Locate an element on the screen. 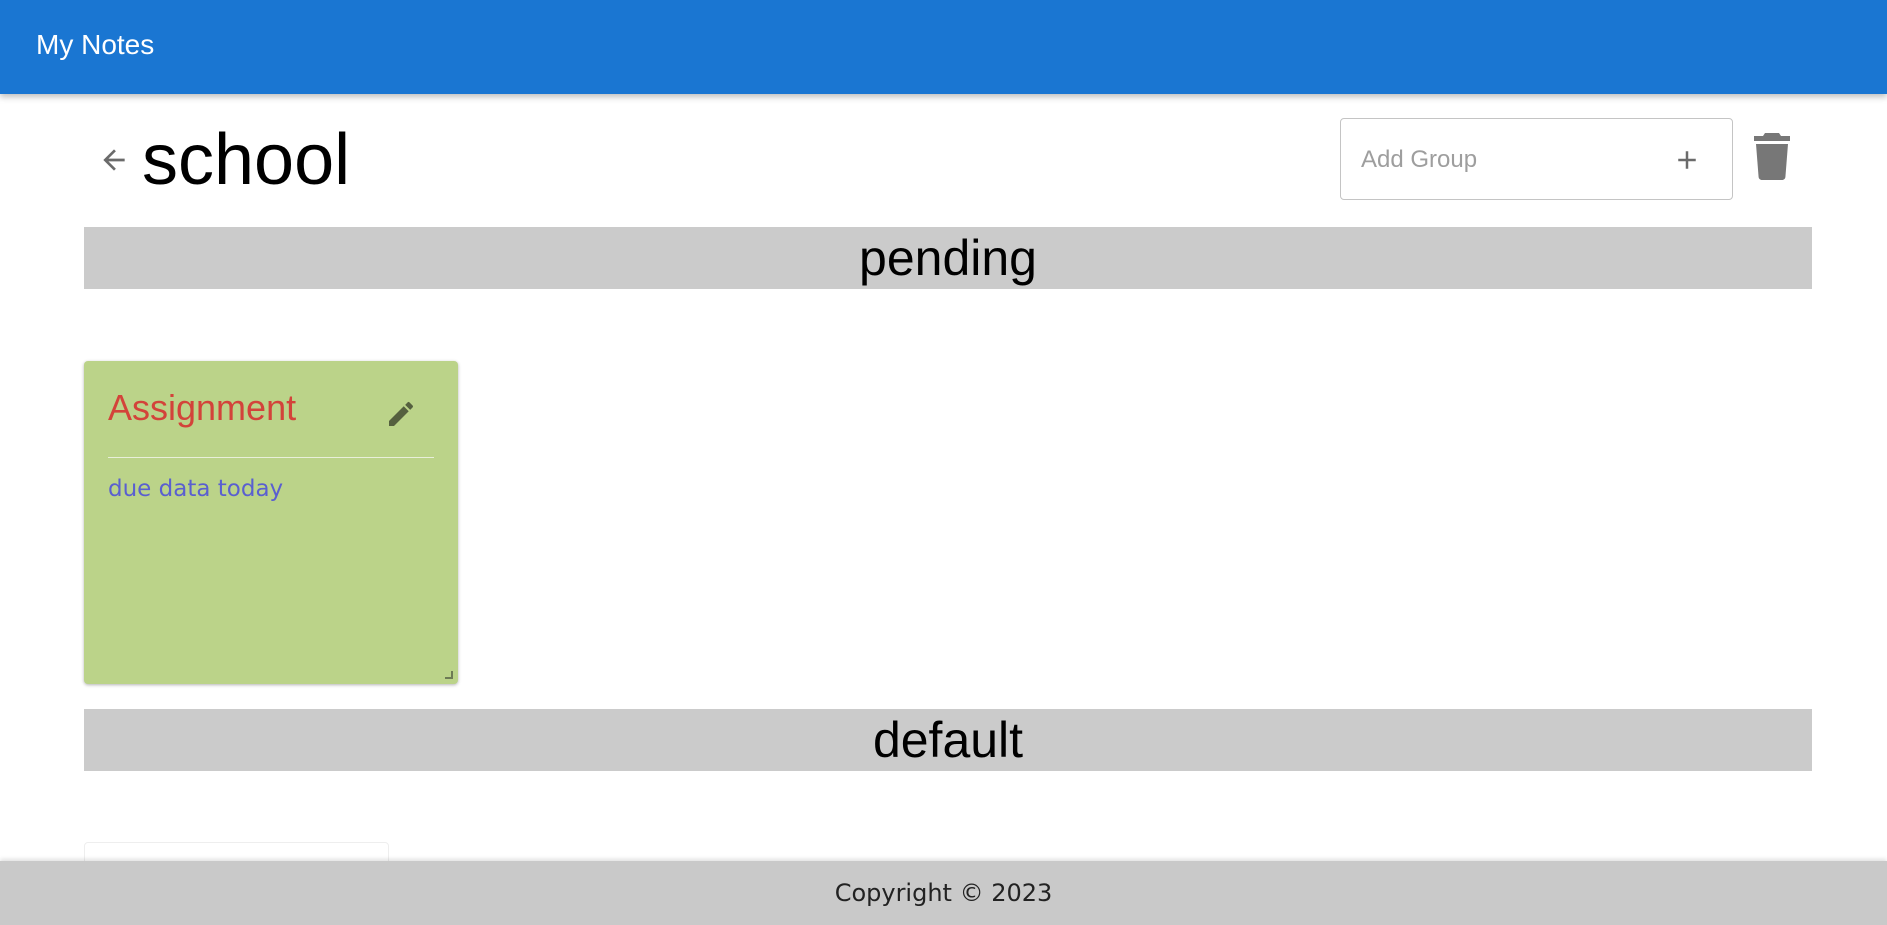 This screenshot has height=925, width=1887. app-title: My Notes is located at coordinates (95, 44).